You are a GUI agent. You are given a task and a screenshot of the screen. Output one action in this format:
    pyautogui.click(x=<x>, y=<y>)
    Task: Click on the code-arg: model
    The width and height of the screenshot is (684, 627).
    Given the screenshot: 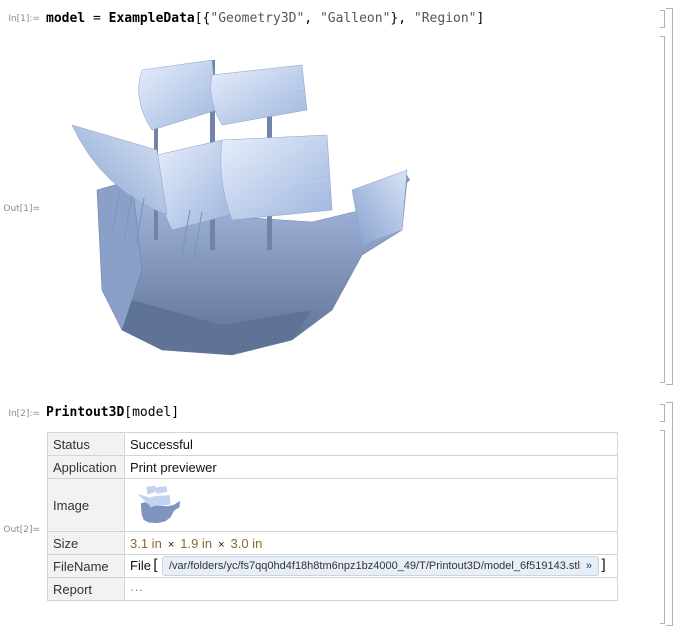 What is the action you would take?
    pyautogui.click(x=152, y=412)
    